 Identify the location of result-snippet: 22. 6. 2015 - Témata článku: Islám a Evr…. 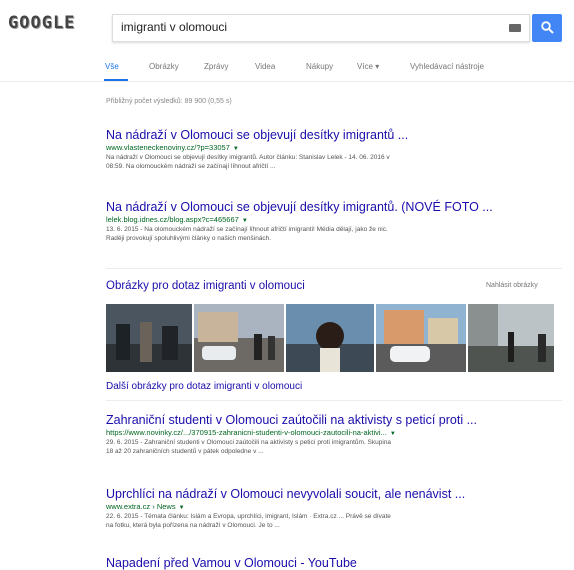
(248, 521).